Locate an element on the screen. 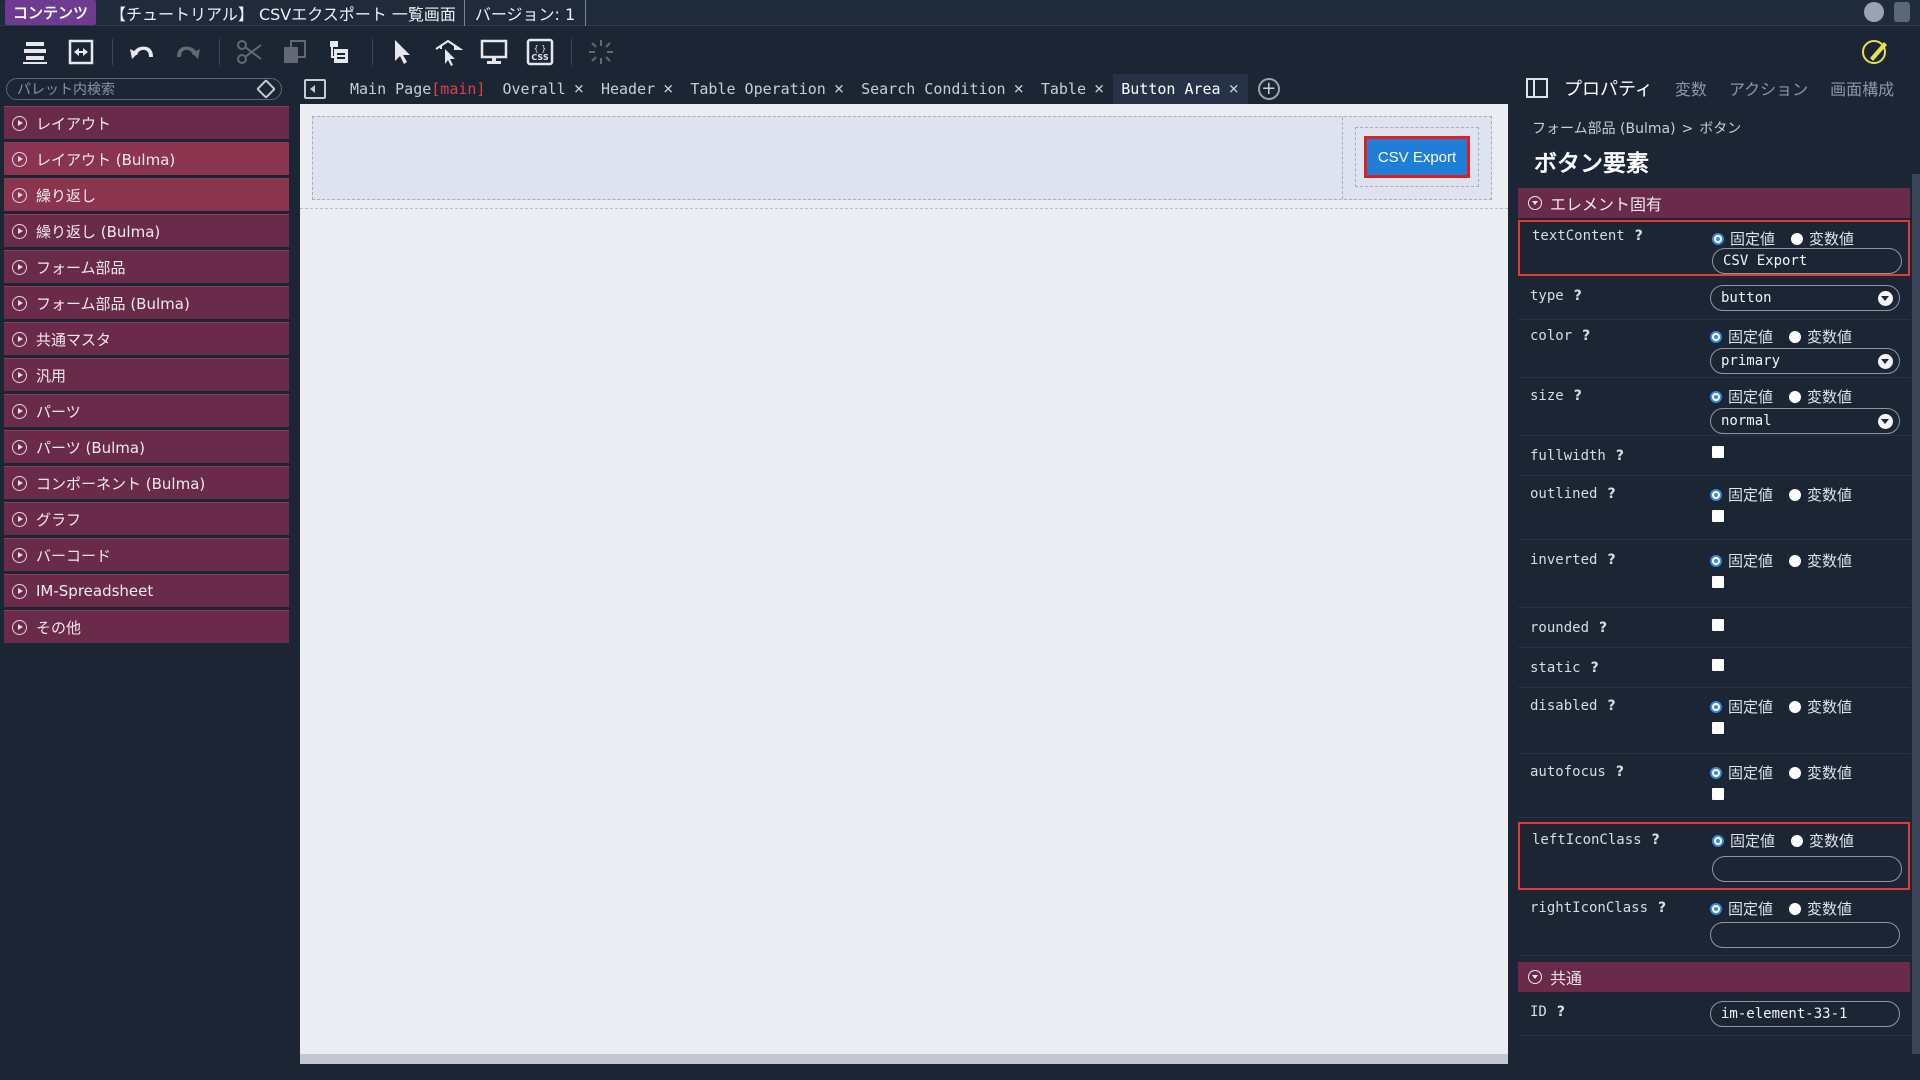  csv-export-button: CSV Export is located at coordinates (1417, 157).